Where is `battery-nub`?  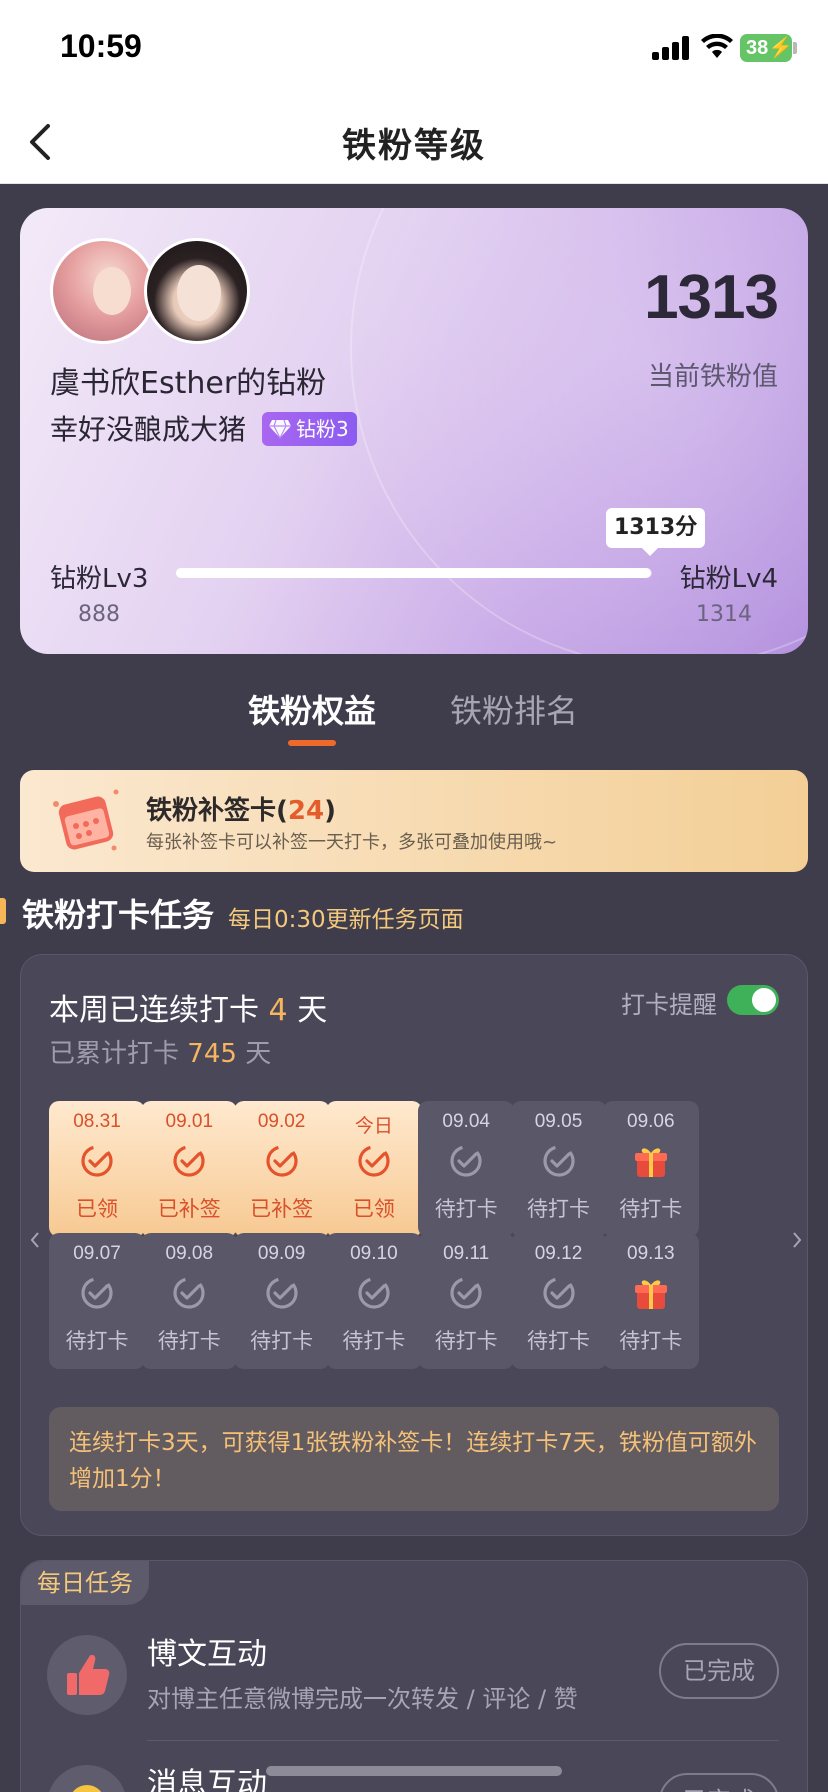
battery-nub is located at coordinates (795, 48).